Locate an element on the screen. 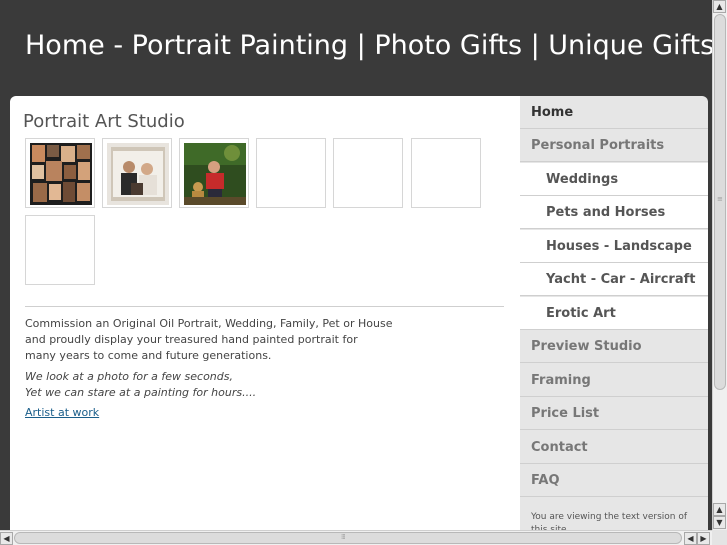 Image resolution: width=727 pixels, height=545 pixels. arrow-down-icon: ▼ is located at coordinates (719, 522).